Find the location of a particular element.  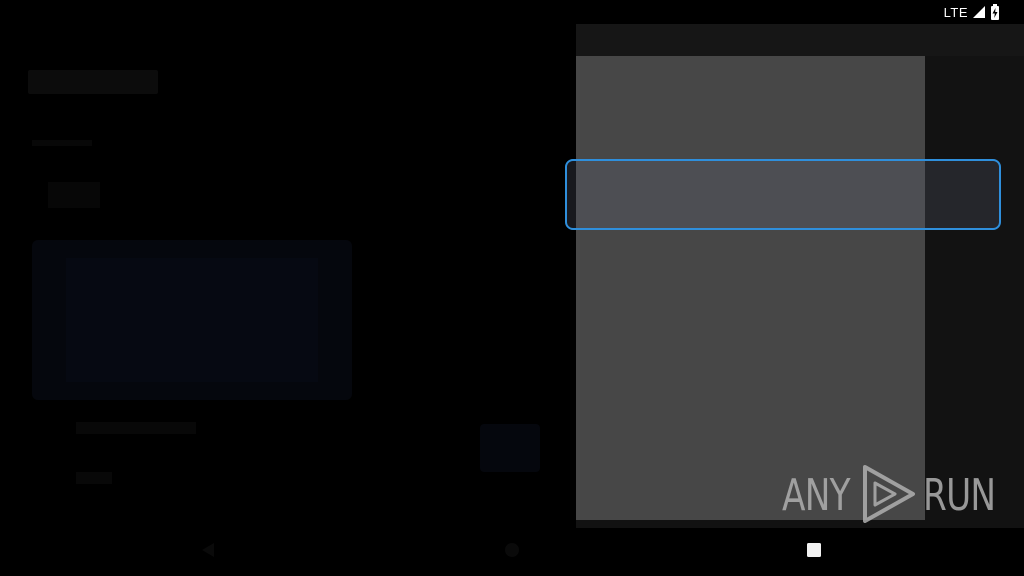

signal-icon is located at coordinates (979, 12).